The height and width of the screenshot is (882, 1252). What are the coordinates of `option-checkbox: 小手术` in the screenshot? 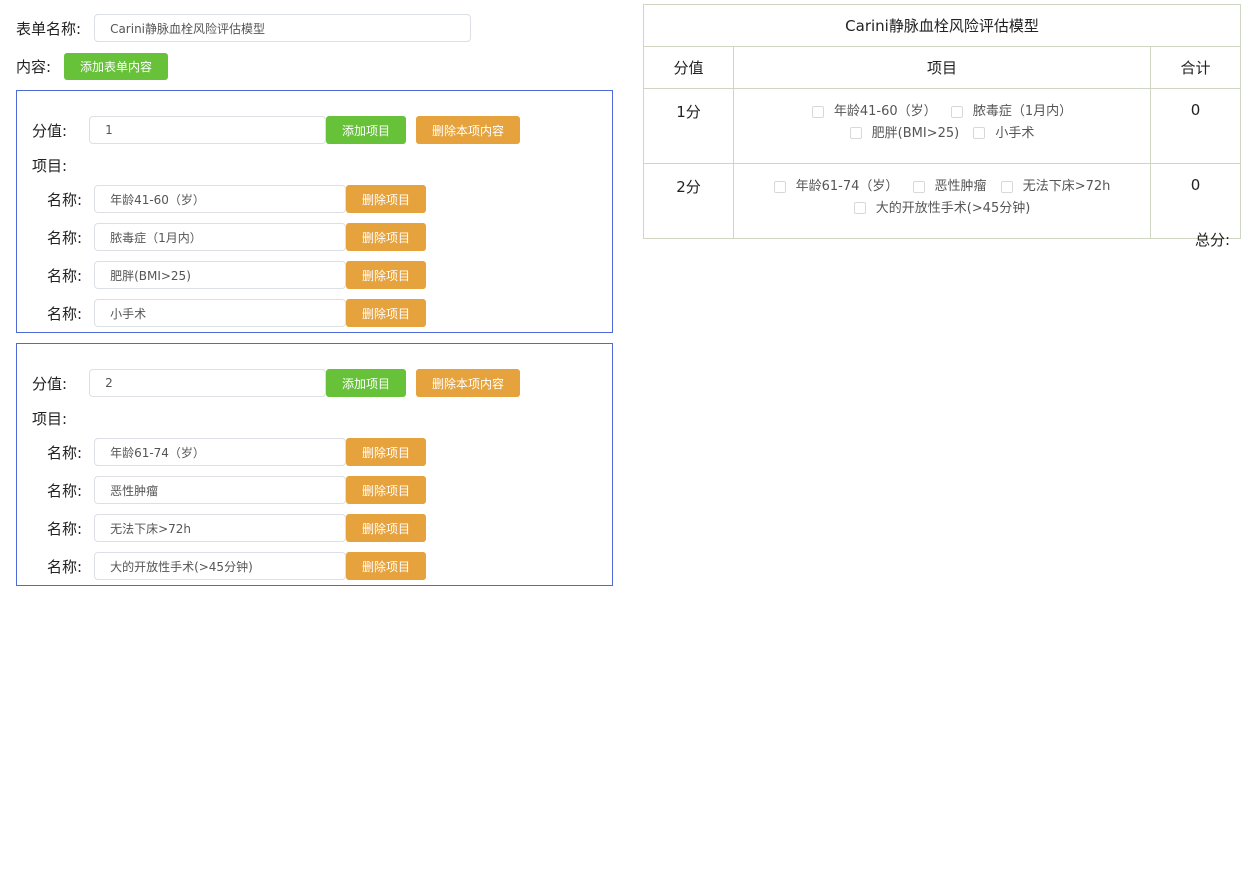 It's located at (1003, 133).